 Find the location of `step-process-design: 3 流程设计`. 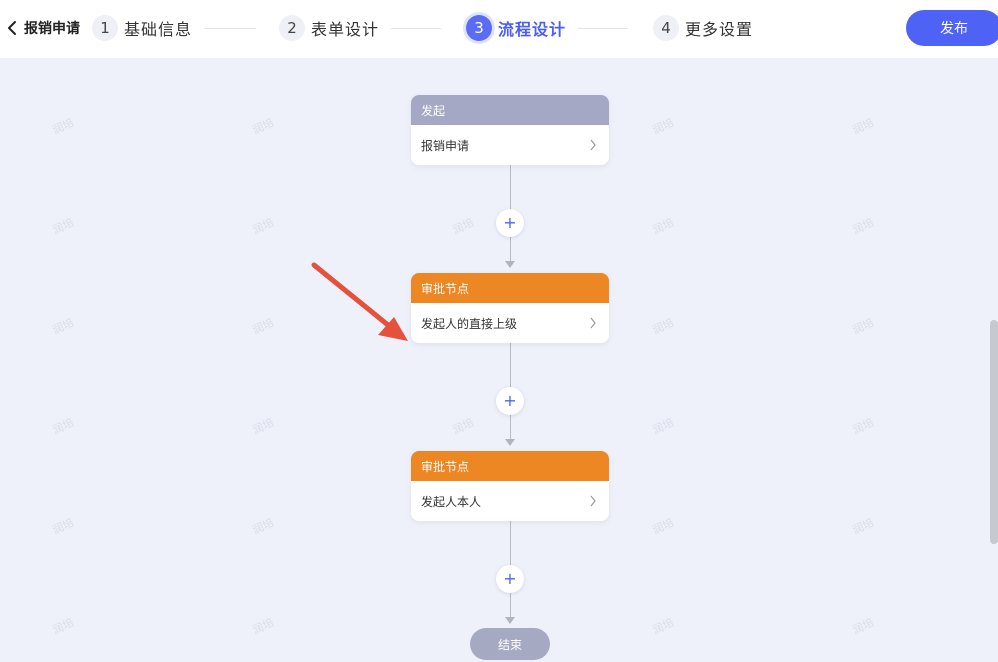

step-process-design: 3 流程设计 is located at coordinates (516, 28).